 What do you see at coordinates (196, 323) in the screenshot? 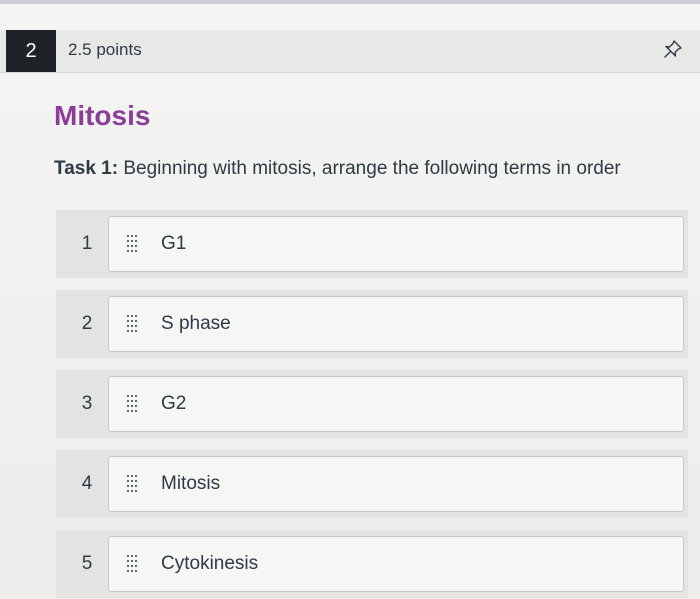
I see `term-label: S phase` at bounding box center [196, 323].